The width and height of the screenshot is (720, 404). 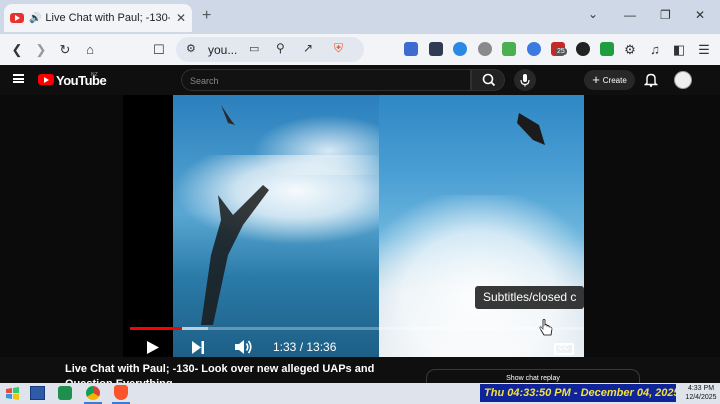 What do you see at coordinates (94, 75) in the screenshot?
I see `region-code: NZ` at bounding box center [94, 75].